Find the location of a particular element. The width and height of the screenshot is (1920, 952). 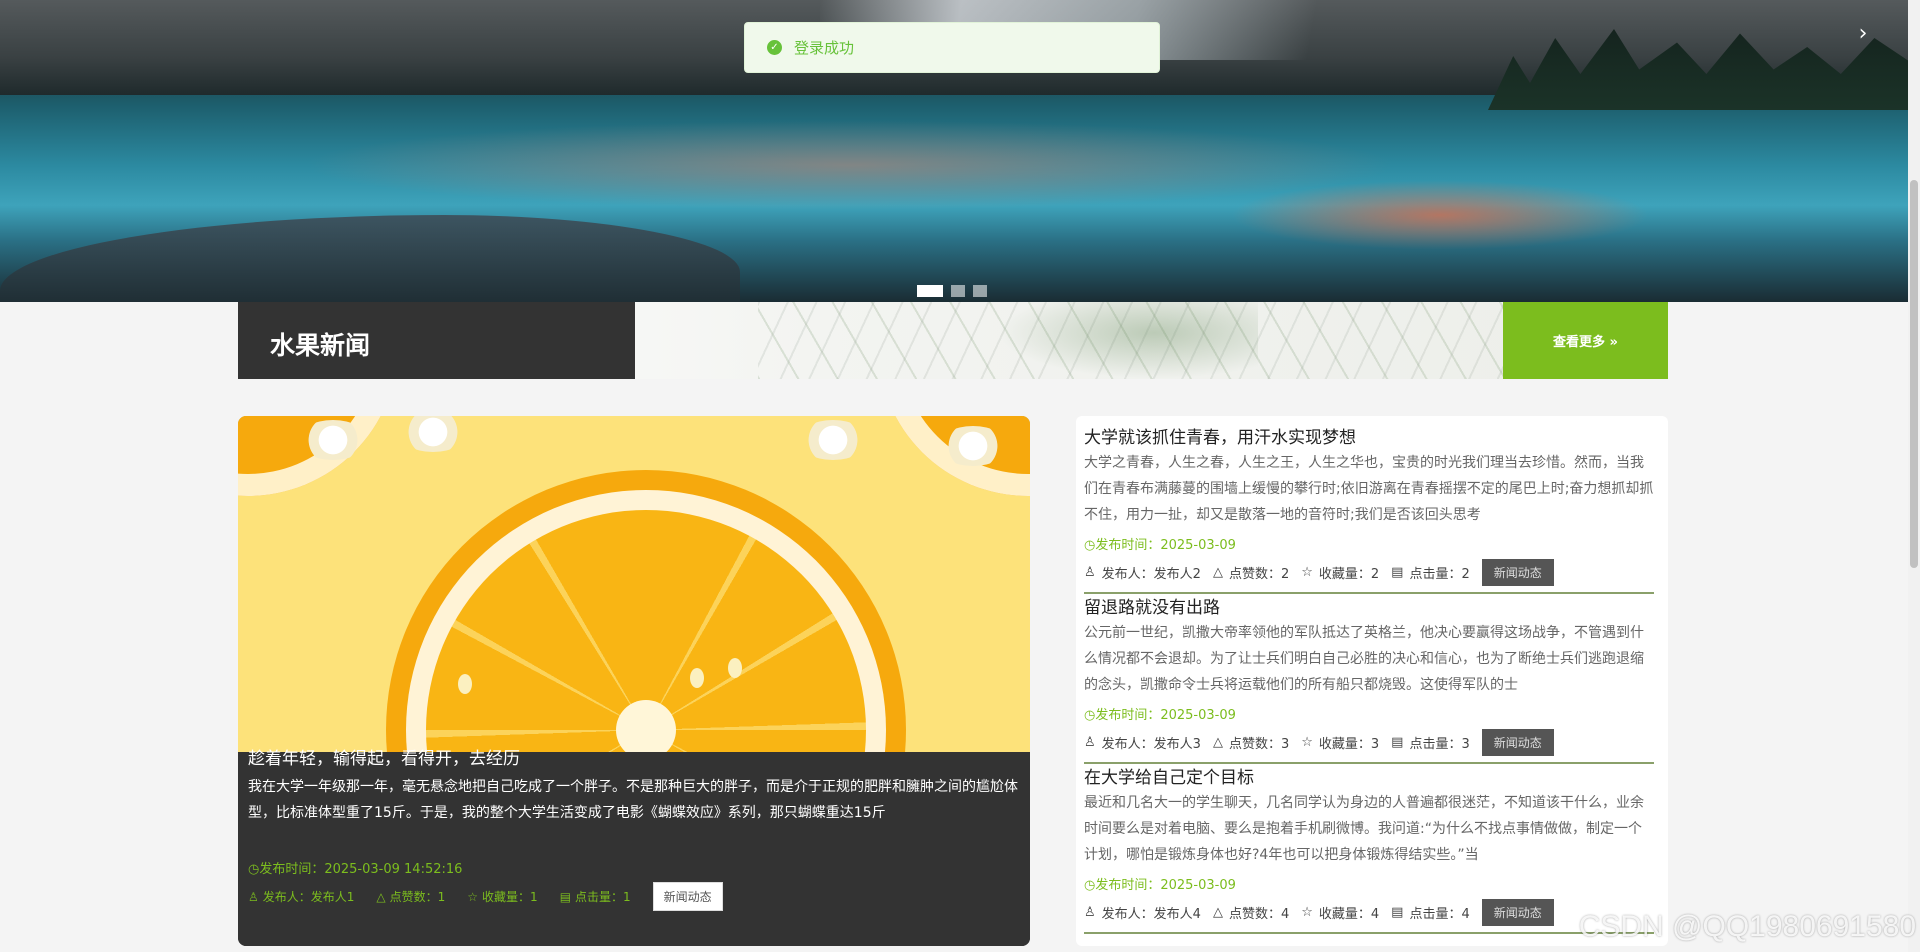

news-clicks: 点击量：4 is located at coordinates (1439, 914).